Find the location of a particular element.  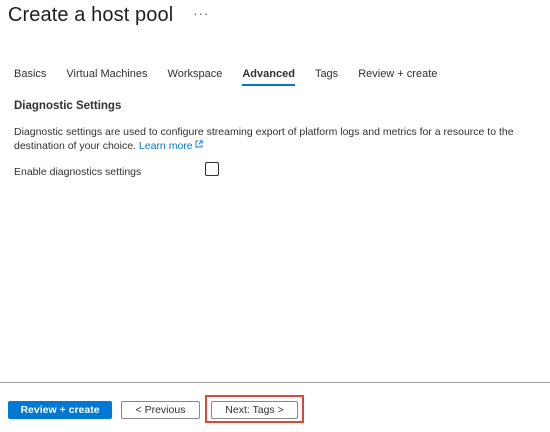

enable-diagnostics-label: Enable diagnostics settings is located at coordinates (78, 172).